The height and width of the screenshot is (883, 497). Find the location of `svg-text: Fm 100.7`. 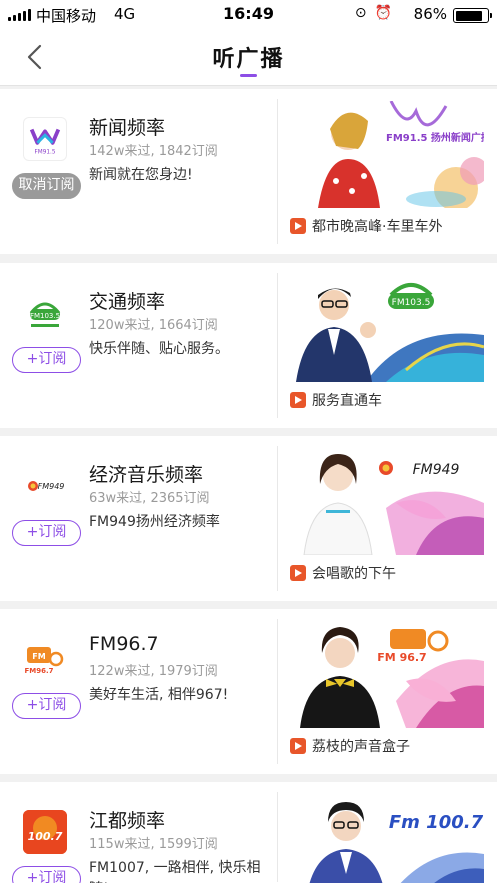

svg-text: Fm 100.7 is located at coordinates (436, 822).